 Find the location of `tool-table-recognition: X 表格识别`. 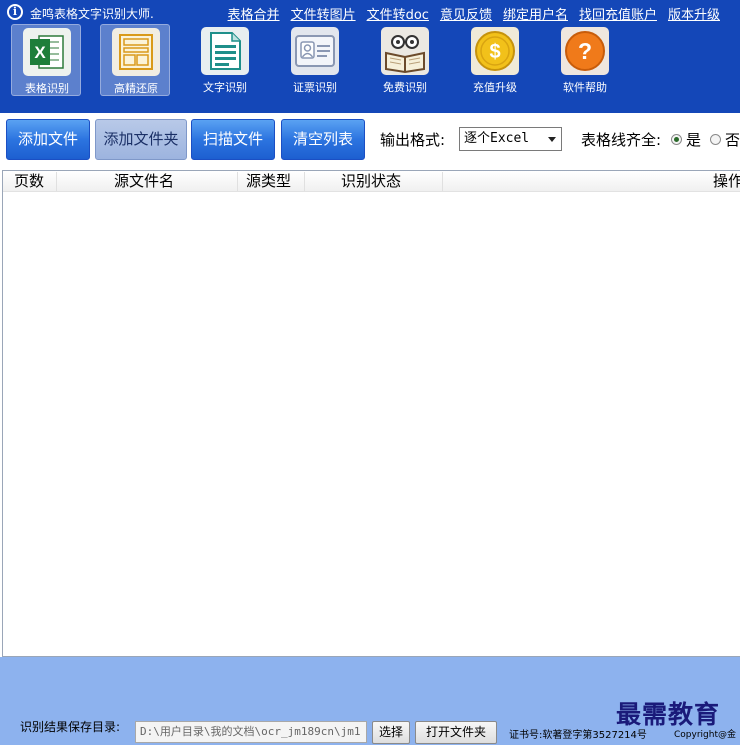

tool-table-recognition: X 表格识别 is located at coordinates (46, 60).